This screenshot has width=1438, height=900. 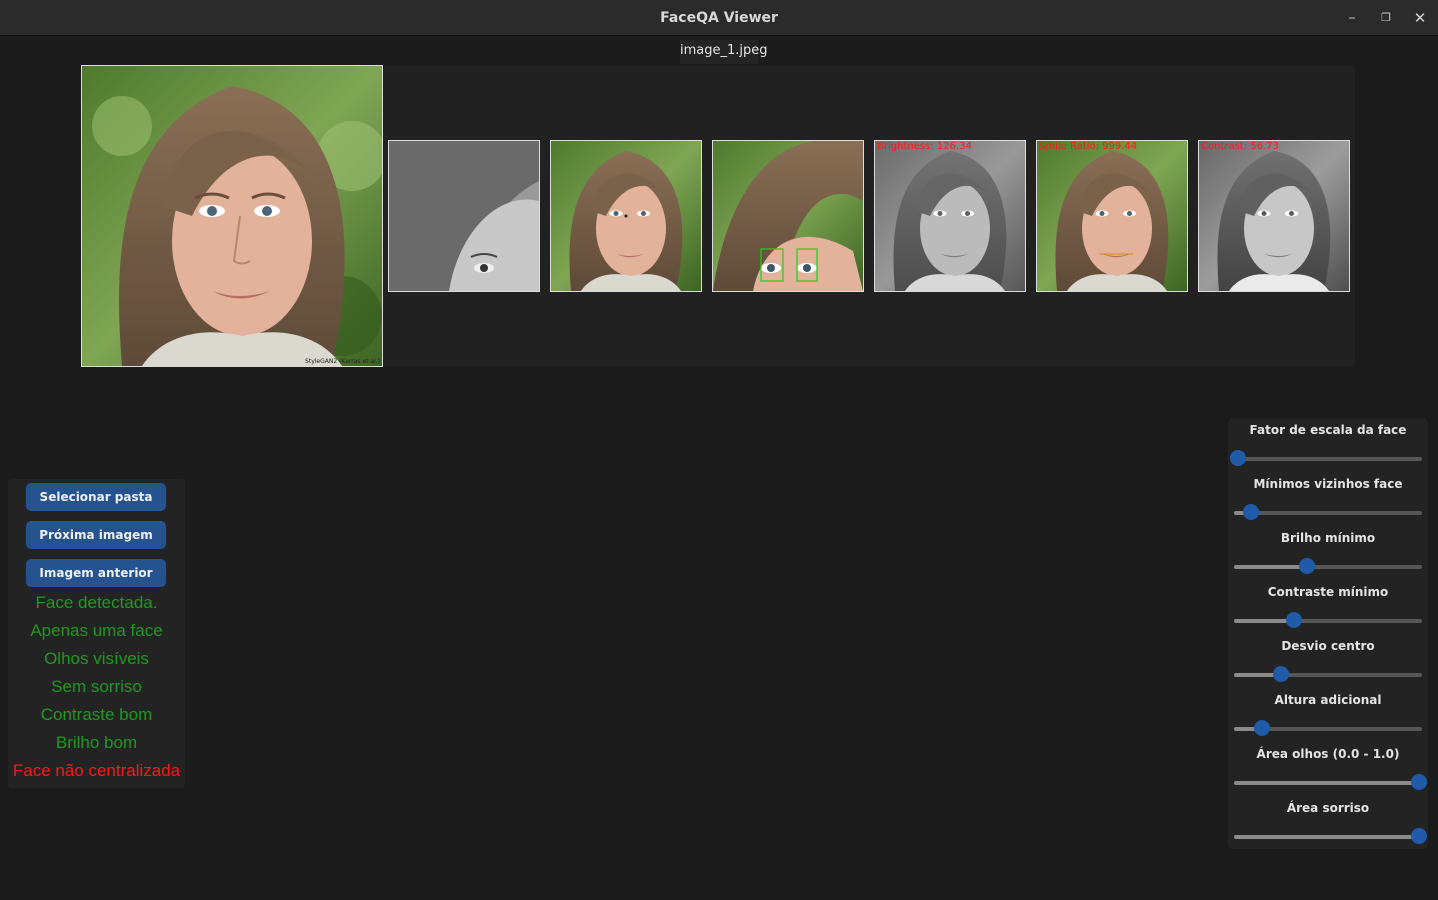 What do you see at coordinates (96, 714) in the screenshot?
I see `status-message: Contraste bom` at bounding box center [96, 714].